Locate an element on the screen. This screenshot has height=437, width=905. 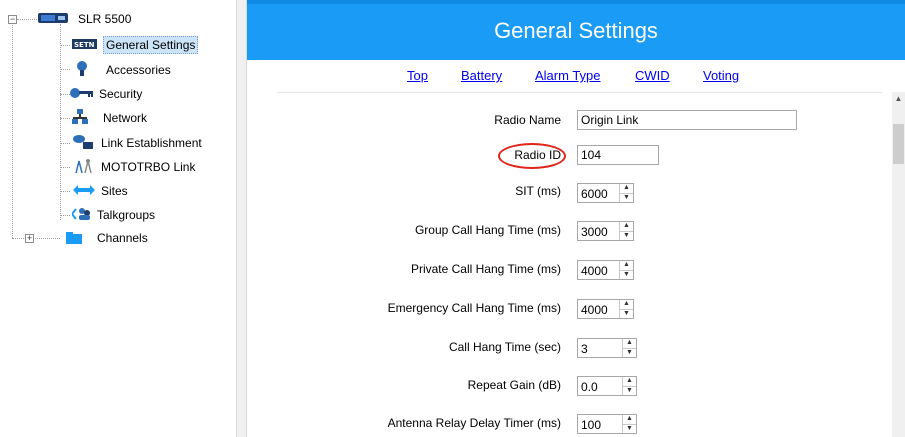
tower-icon is located at coordinates (83, 167).